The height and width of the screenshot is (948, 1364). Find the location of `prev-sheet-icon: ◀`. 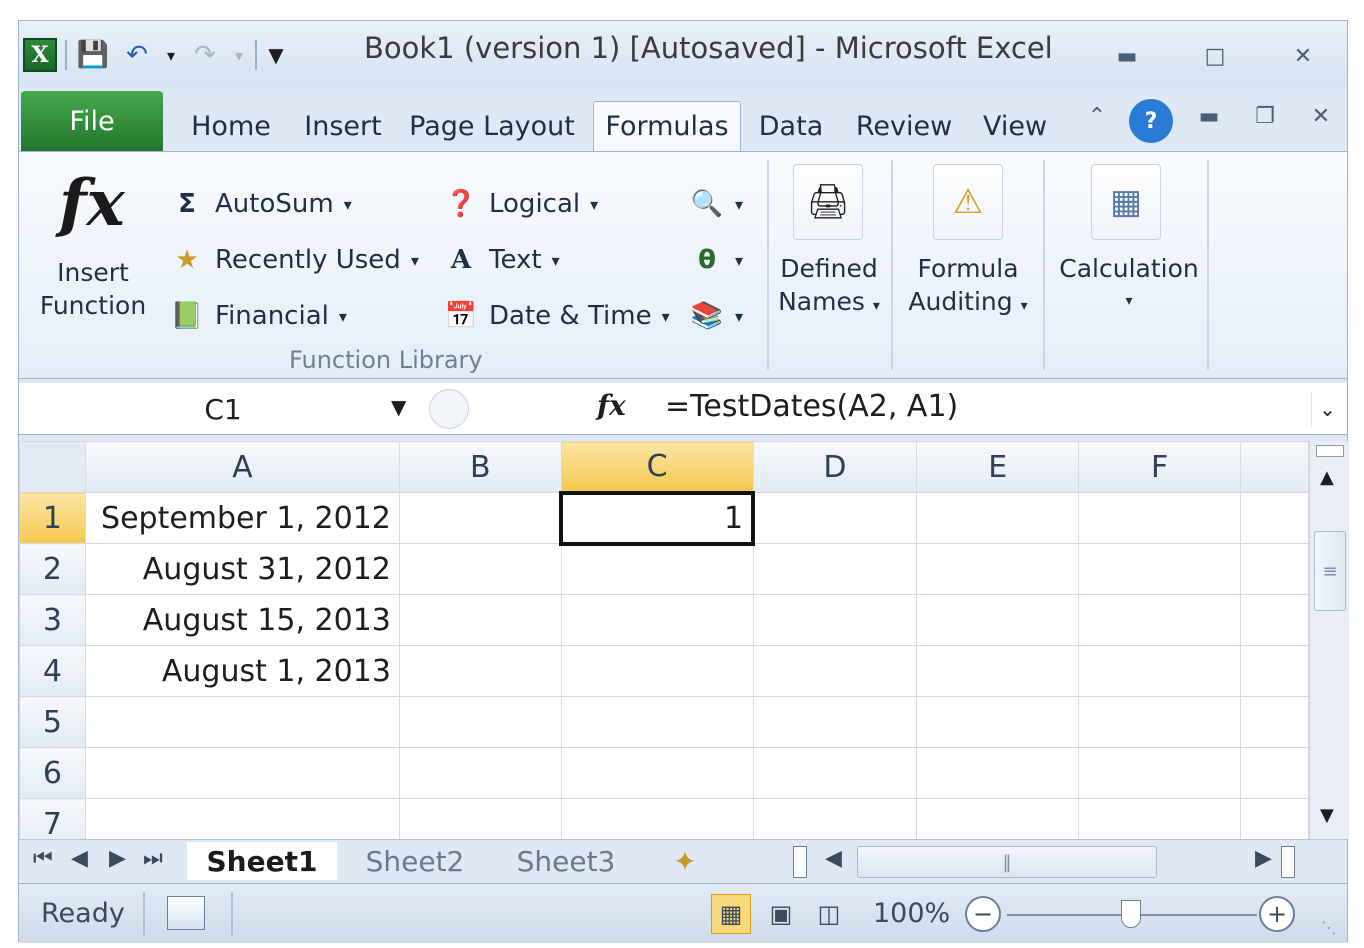

prev-sheet-icon: ◀ is located at coordinates (79, 858).